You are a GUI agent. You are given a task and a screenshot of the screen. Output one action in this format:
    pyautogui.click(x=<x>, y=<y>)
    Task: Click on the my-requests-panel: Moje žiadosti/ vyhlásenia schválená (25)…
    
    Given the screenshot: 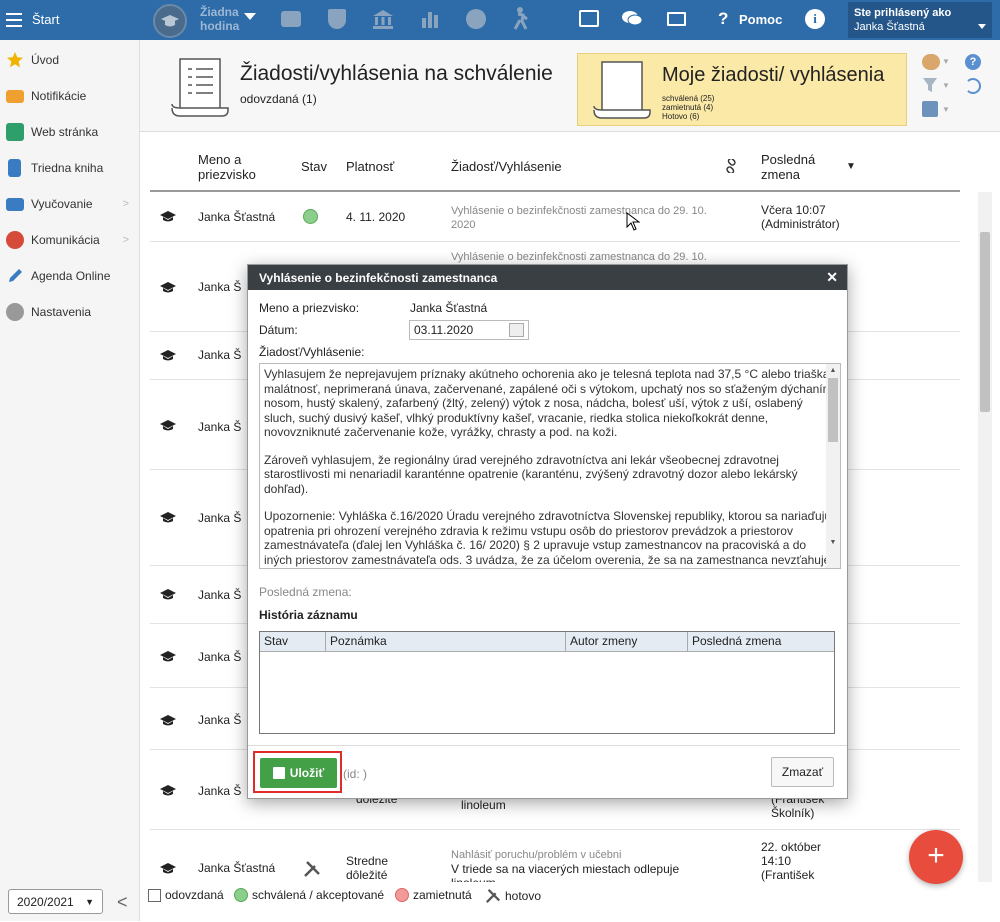 What is the action you would take?
    pyautogui.click(x=742, y=89)
    